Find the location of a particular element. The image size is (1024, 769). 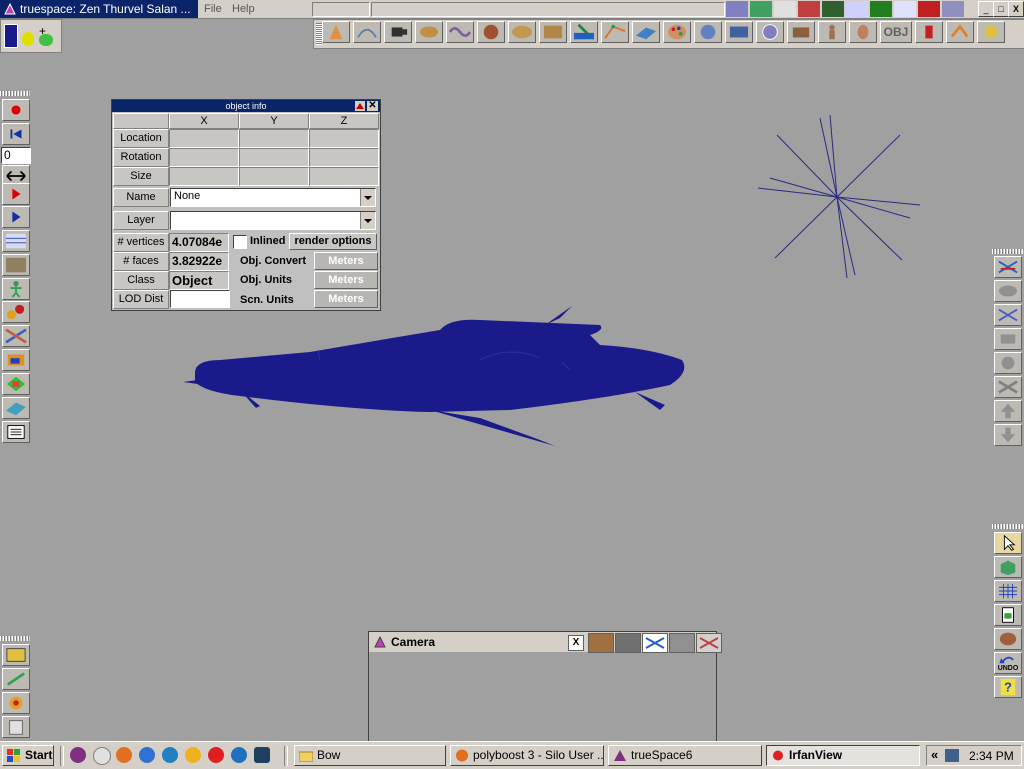

paint-icon is located at coordinates (584, 32).